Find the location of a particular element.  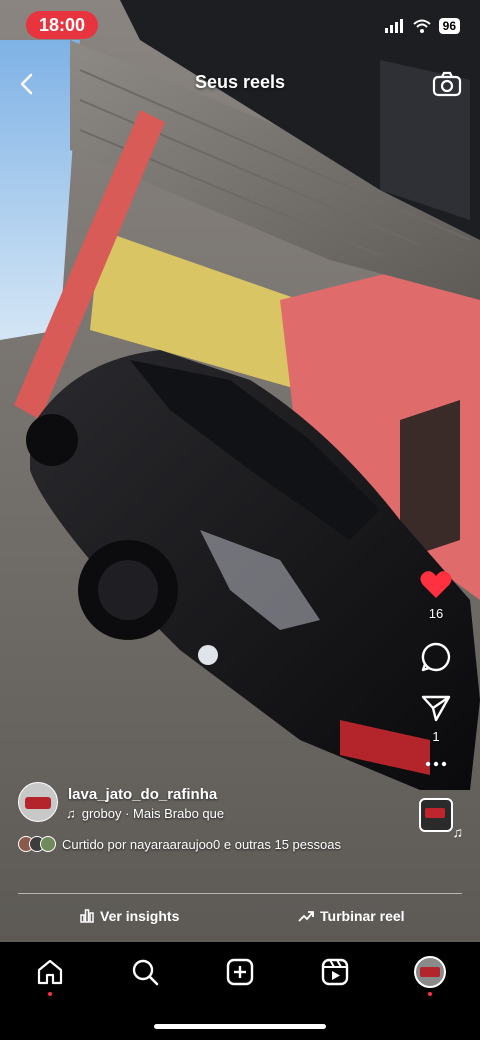

search-icon is located at coordinates (145, 972).